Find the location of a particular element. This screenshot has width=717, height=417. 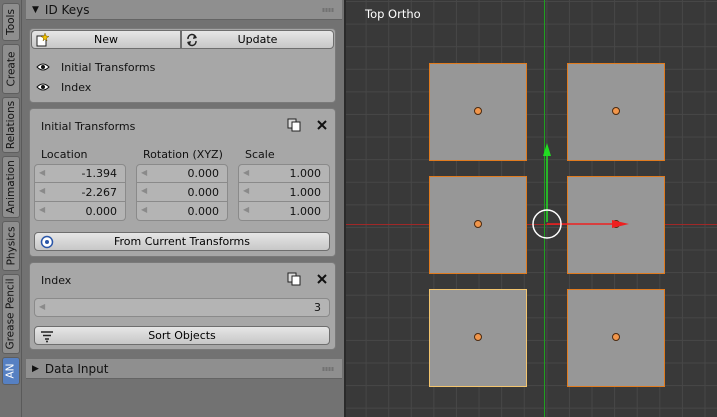

initial-transforms-title: Initial Transforms is located at coordinates (88, 126).